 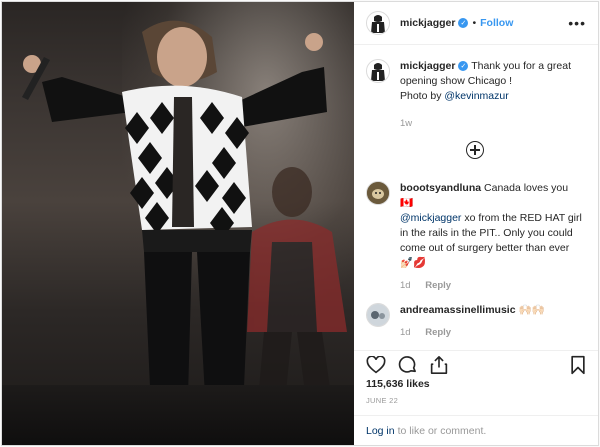 What do you see at coordinates (427, 66) in the screenshot?
I see `caption-username: mickjagger` at bounding box center [427, 66].